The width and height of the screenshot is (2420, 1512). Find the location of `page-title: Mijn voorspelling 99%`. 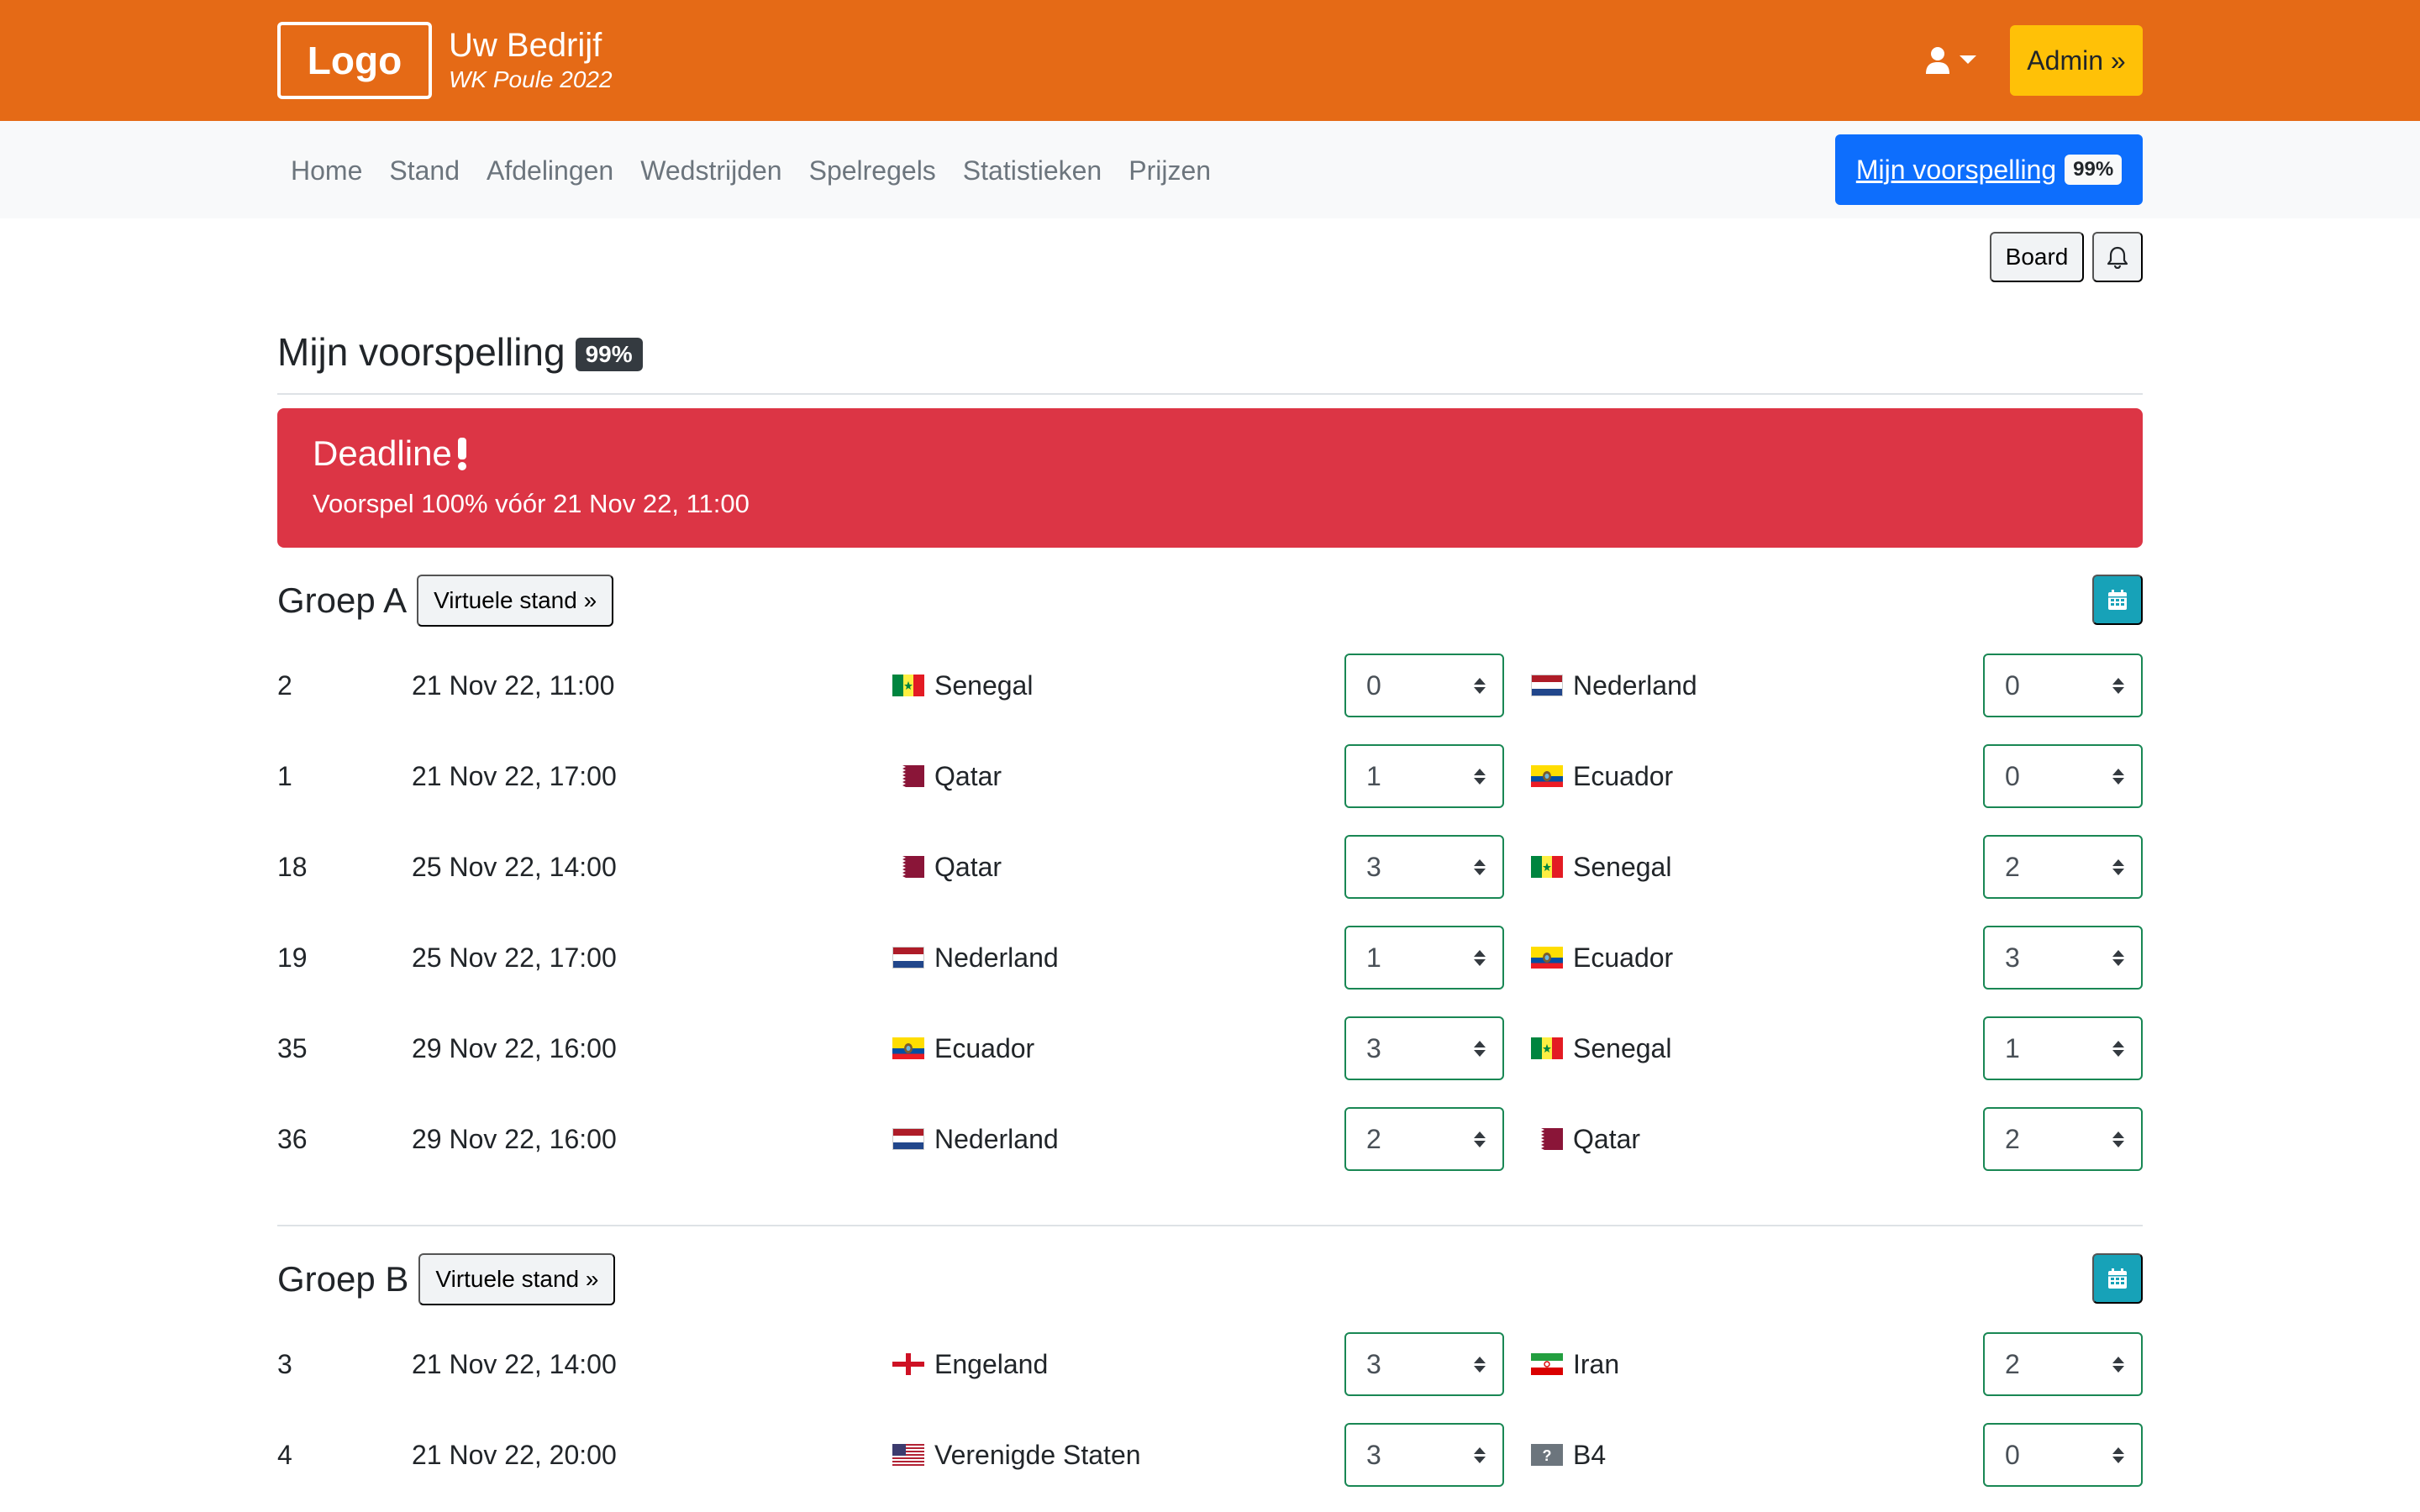

page-title: Mijn voorspelling 99% is located at coordinates (460, 352).